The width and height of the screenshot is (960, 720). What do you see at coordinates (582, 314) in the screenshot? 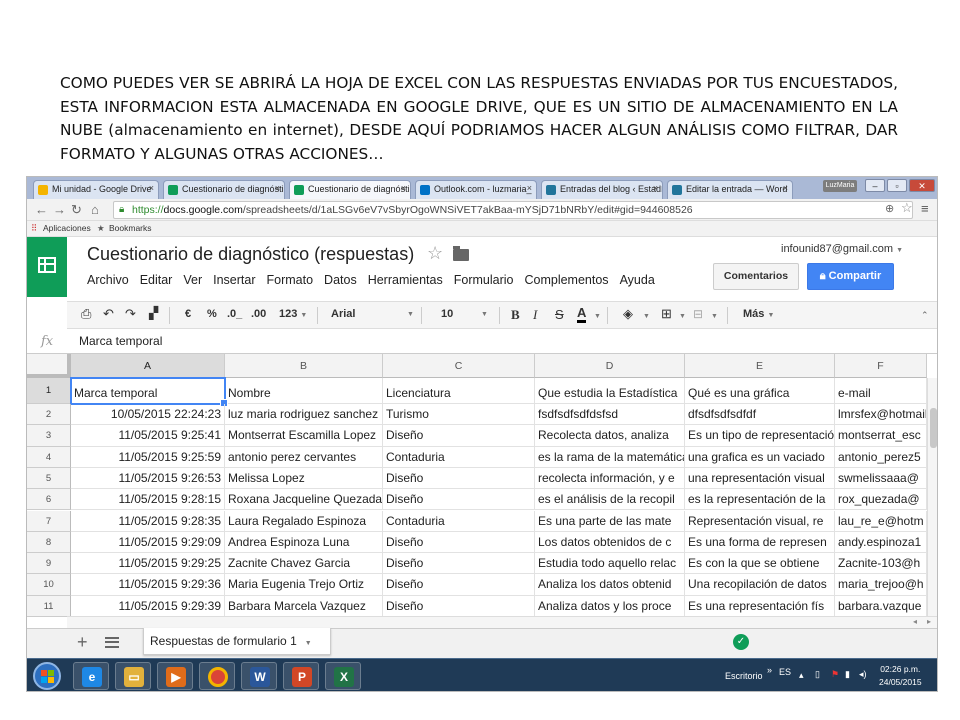
I see `text-color-button: A` at bounding box center [582, 314].